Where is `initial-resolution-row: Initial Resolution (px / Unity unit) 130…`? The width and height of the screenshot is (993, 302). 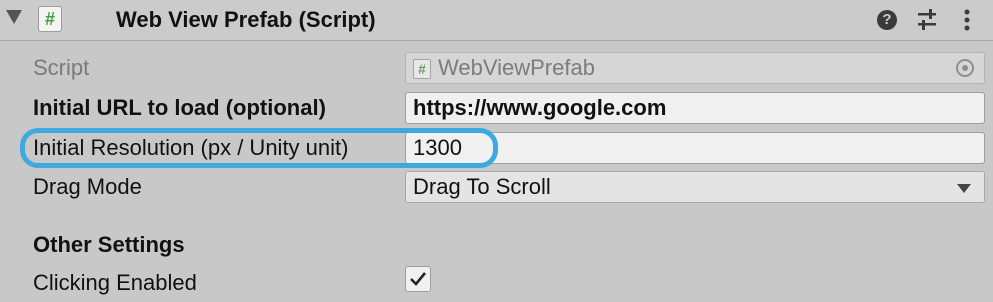 initial-resolution-row: Initial Resolution (px / Unity unit) 130… is located at coordinates (496, 148).